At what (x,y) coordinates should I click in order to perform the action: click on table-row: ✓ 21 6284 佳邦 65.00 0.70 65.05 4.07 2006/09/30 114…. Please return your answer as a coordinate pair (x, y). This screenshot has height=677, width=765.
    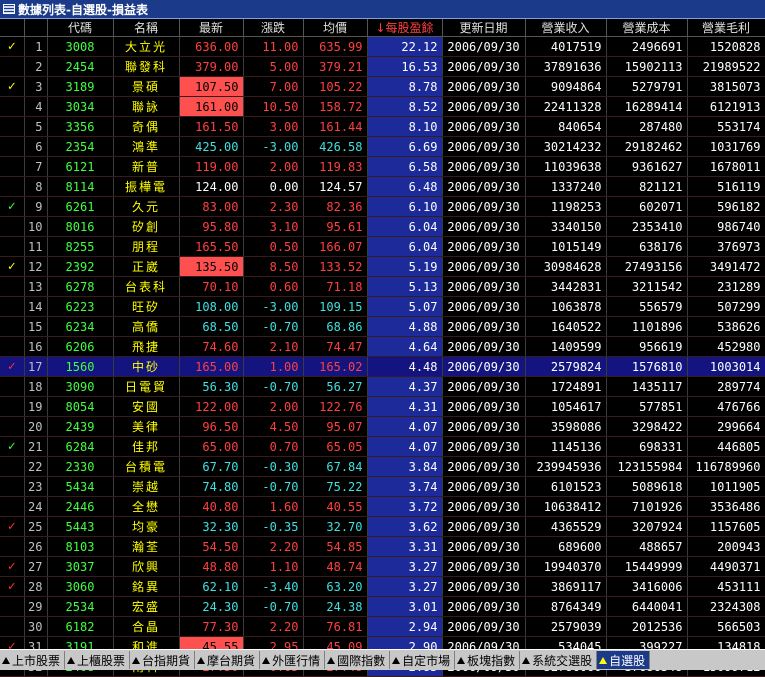
    Looking at the image, I should click on (382, 446).